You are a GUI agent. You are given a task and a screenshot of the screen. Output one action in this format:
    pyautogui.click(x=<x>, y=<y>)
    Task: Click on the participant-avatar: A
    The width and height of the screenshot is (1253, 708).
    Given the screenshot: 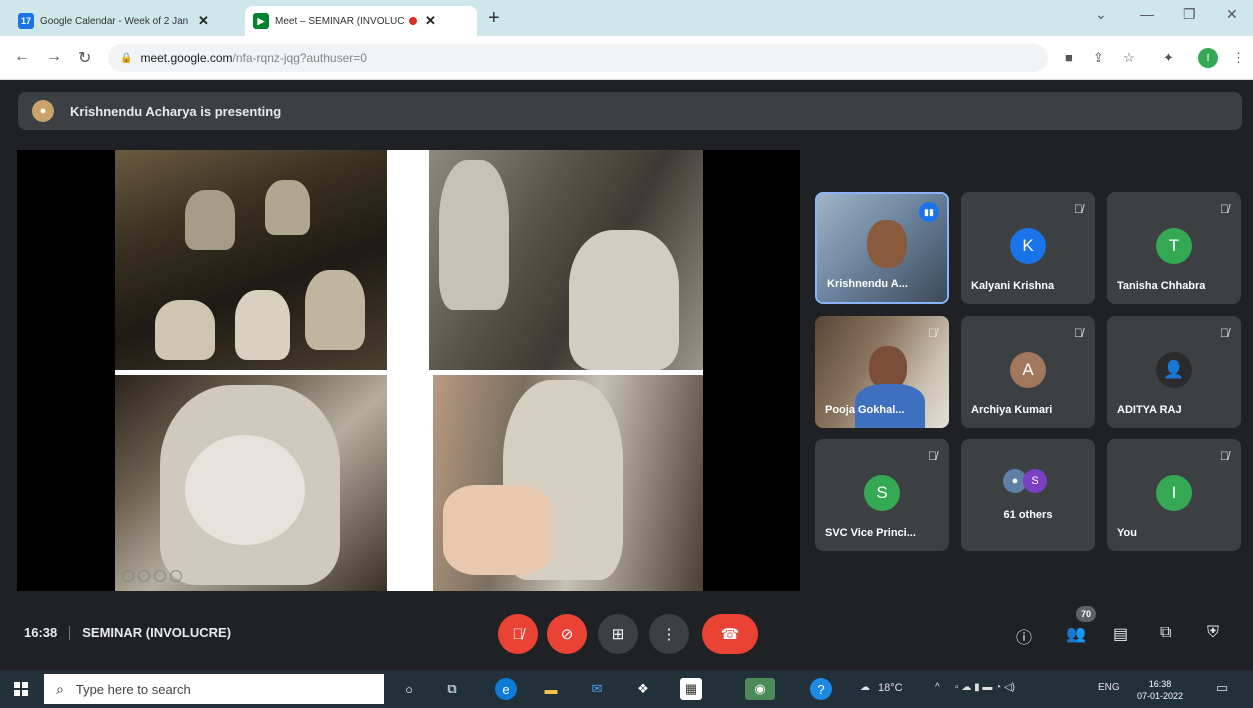 What is the action you would take?
    pyautogui.click(x=1028, y=370)
    